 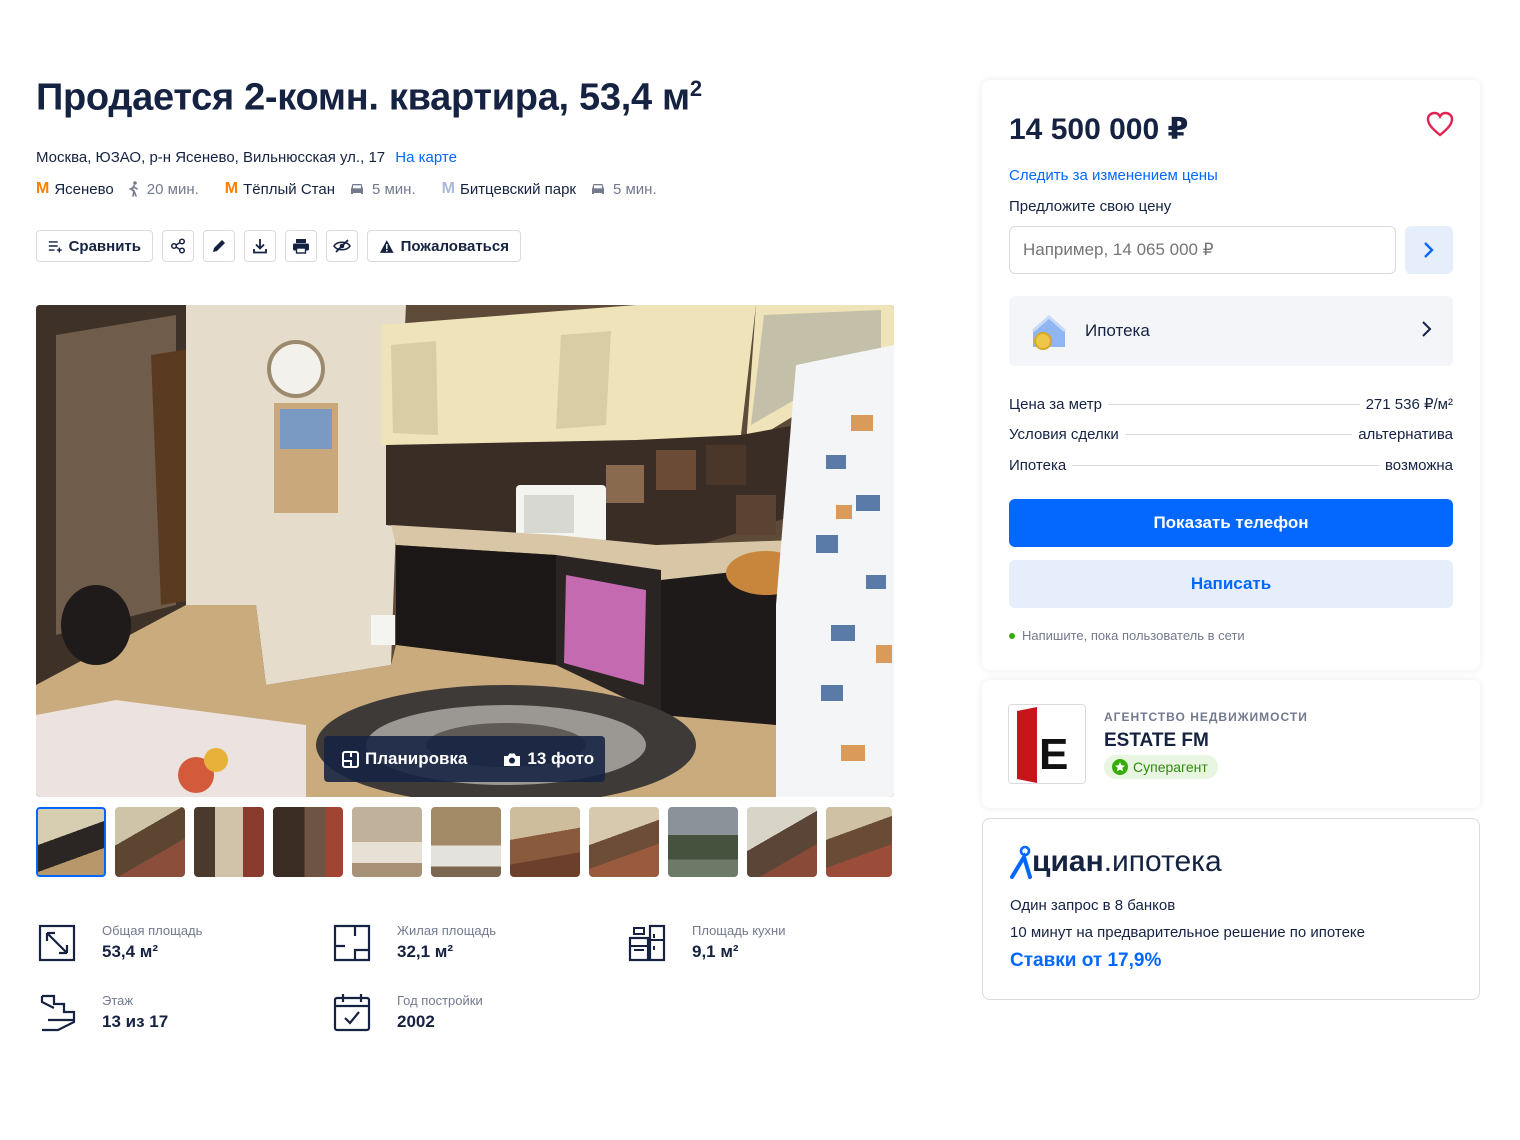 What do you see at coordinates (278, 246) in the screenshot?
I see `listing-toolbar: Сравнить Пожаловаться` at bounding box center [278, 246].